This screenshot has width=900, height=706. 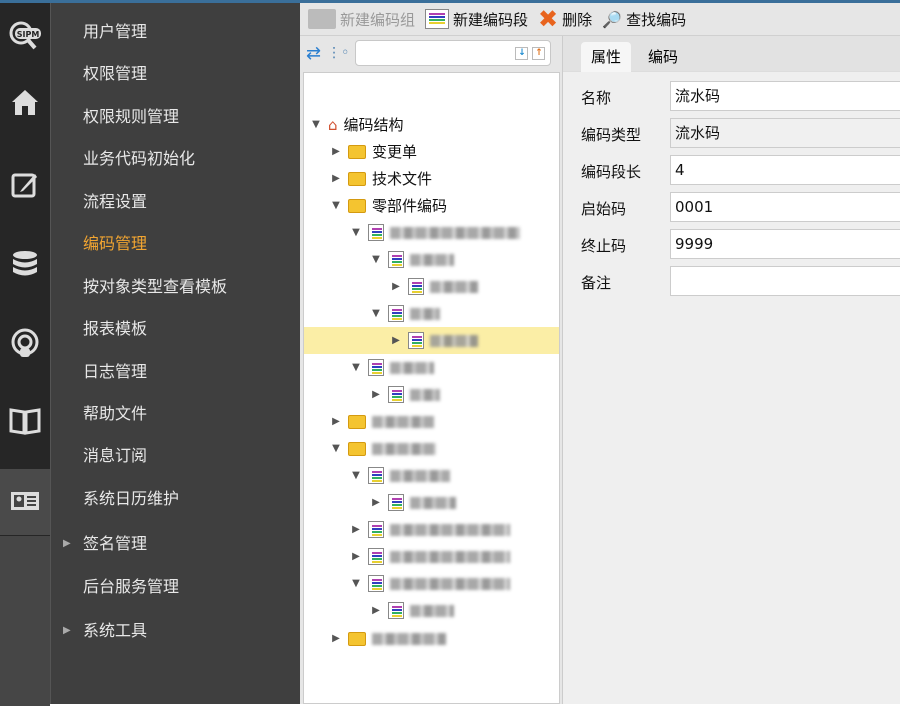 I want to click on menu-item-logs: 日志管理, so click(x=115, y=372).